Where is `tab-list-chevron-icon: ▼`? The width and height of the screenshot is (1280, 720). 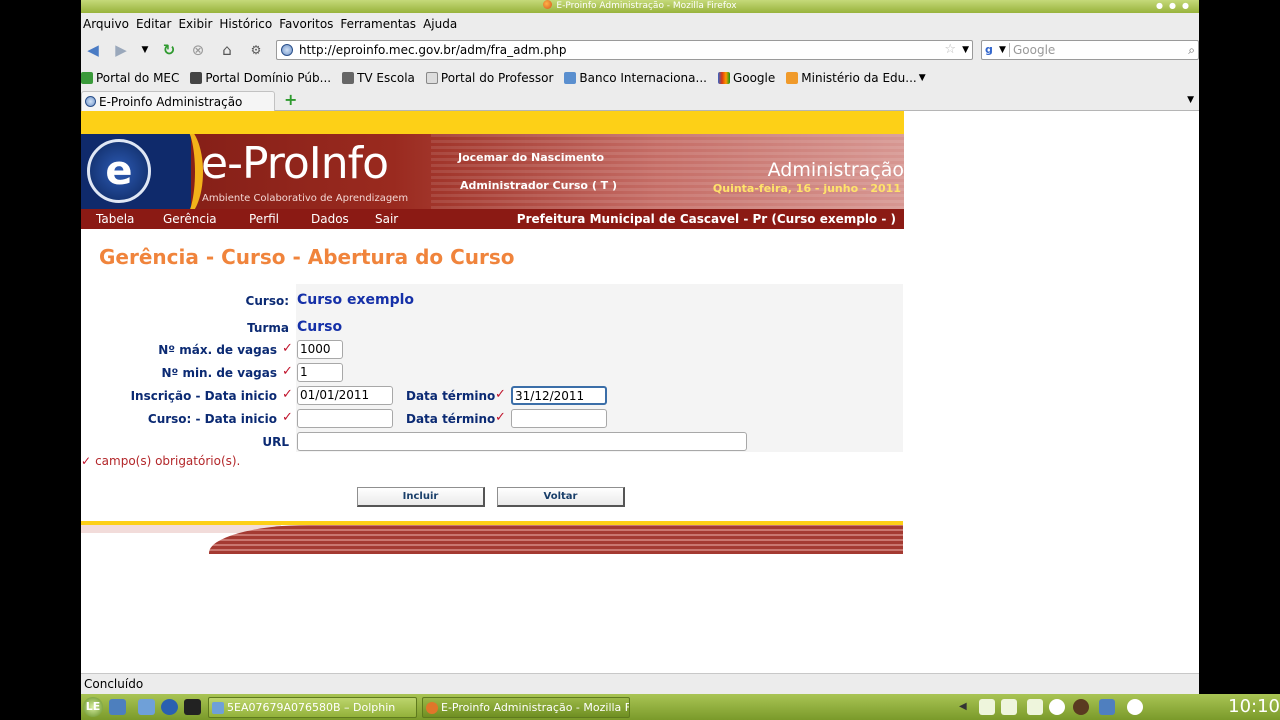 tab-list-chevron-icon: ▼ is located at coordinates (1190, 100).